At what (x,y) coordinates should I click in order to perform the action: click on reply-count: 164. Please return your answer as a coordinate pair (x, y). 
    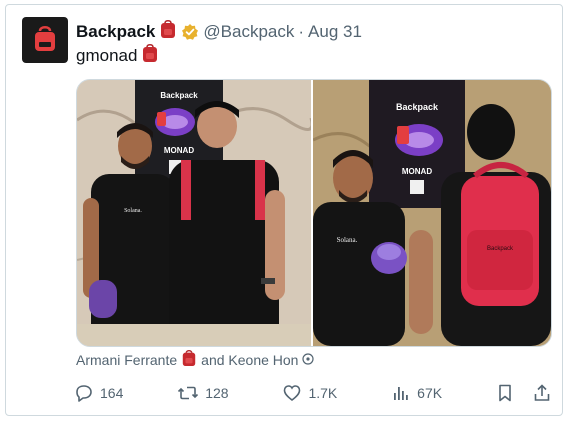
    Looking at the image, I should click on (112, 393).